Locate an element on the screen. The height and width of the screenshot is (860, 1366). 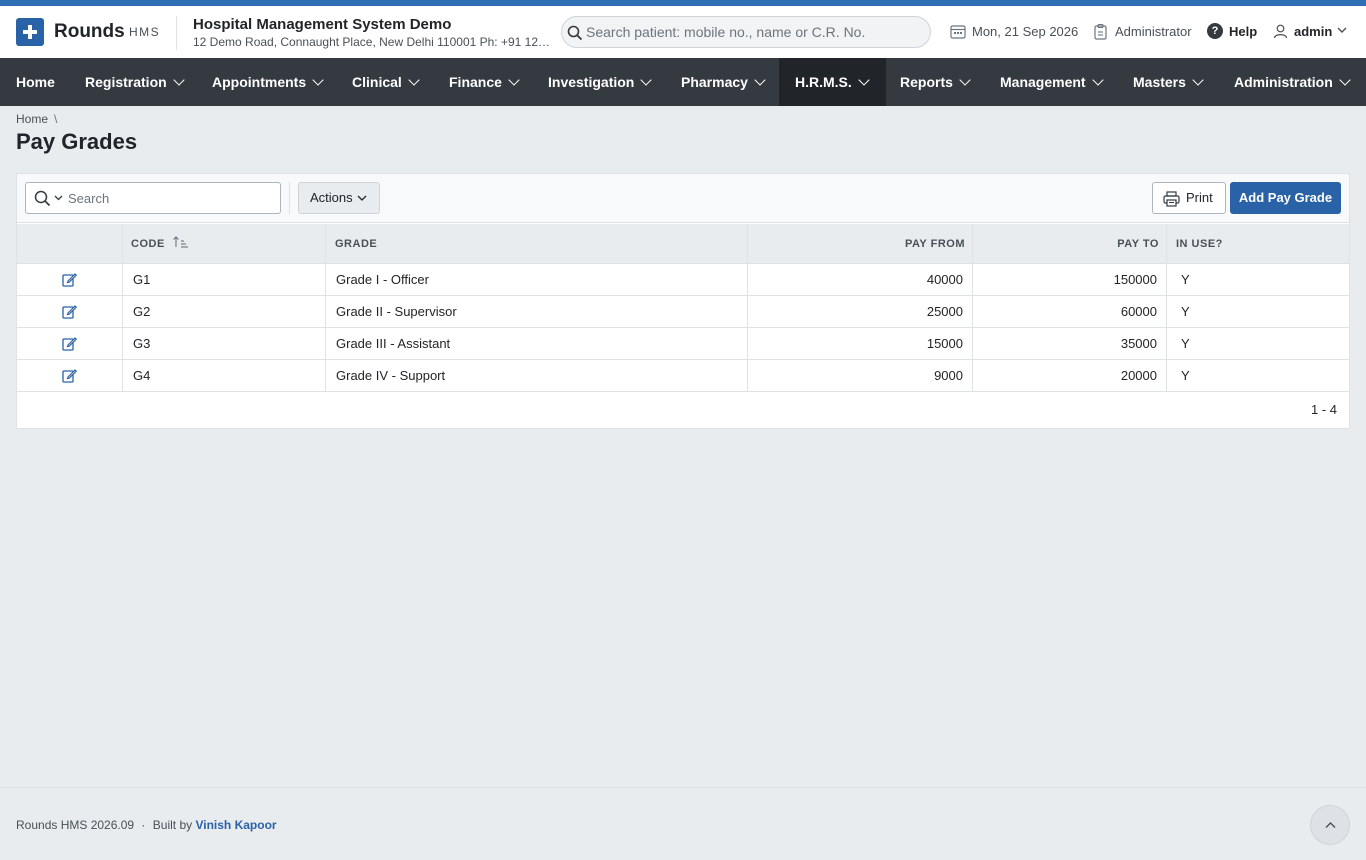
hospital-name: Hospital Management System Demo is located at coordinates (322, 24).